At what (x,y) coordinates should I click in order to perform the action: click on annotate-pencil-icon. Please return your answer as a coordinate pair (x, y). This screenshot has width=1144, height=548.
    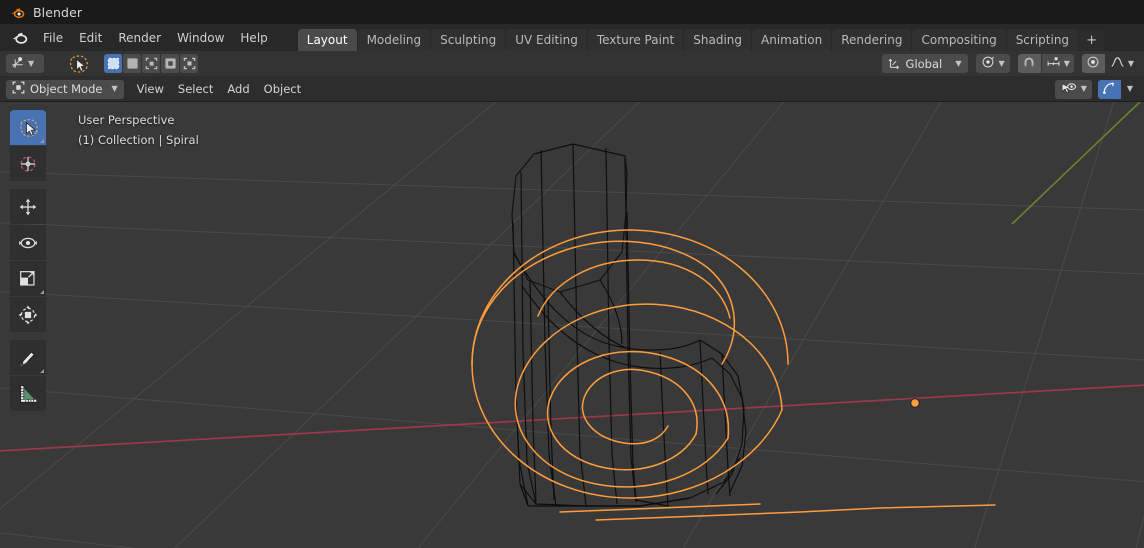
    Looking at the image, I should click on (27, 358).